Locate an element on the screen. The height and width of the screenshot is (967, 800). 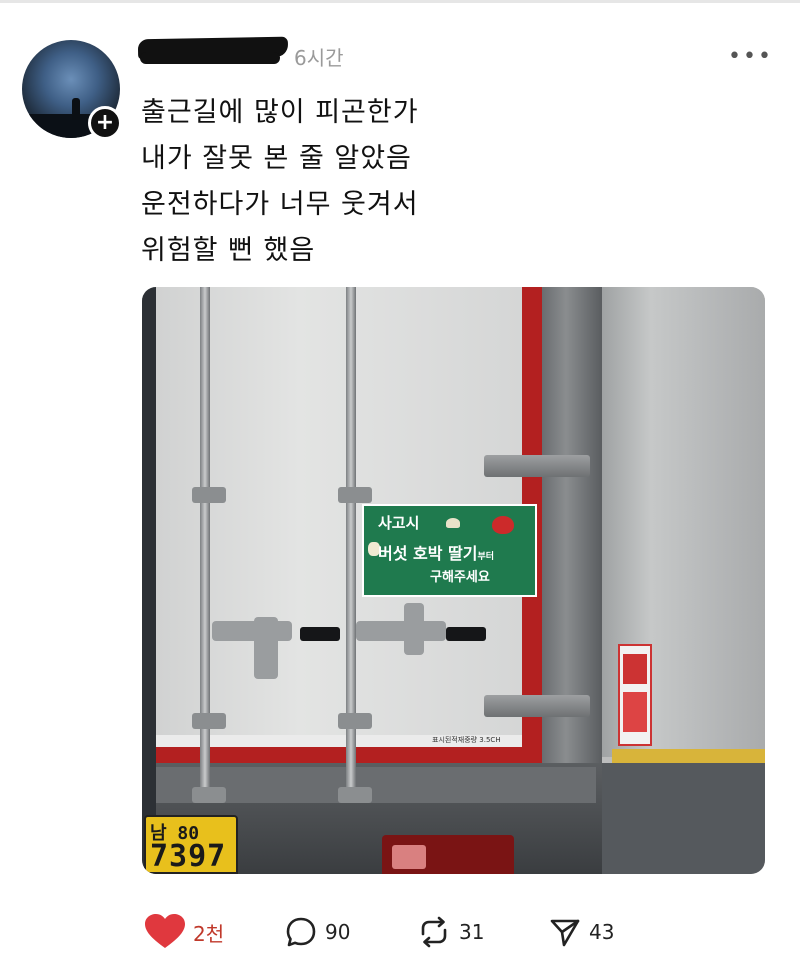
license-plate: 남 80 7397 is located at coordinates (191, 844).